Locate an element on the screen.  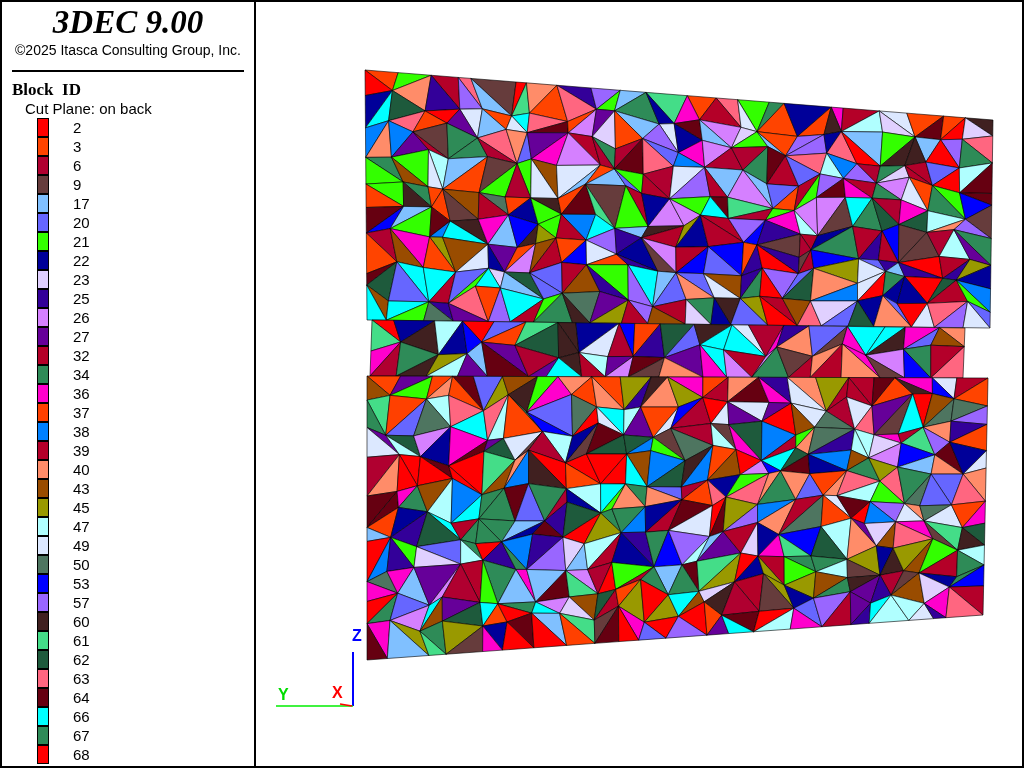
legend-label: 43 is located at coordinates (81, 488).